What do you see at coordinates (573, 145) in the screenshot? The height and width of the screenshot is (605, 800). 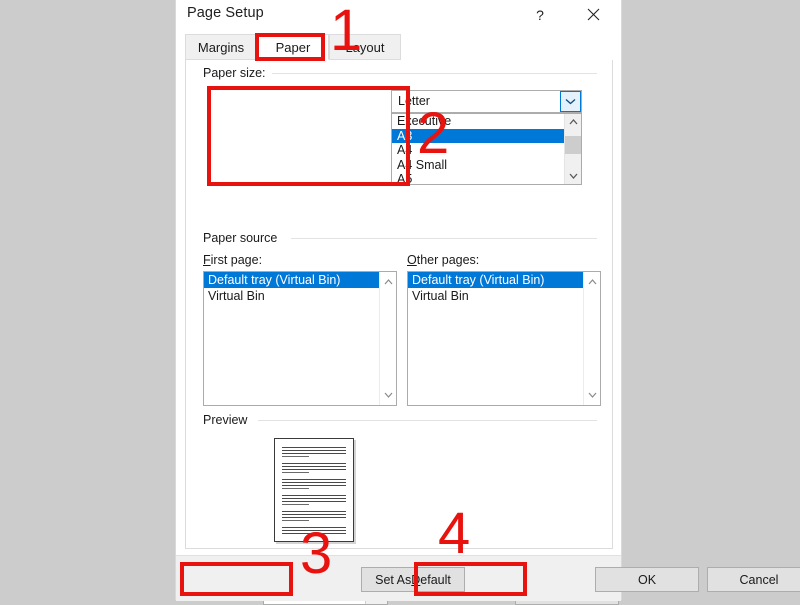 I see `scrollbar-thumb` at bounding box center [573, 145].